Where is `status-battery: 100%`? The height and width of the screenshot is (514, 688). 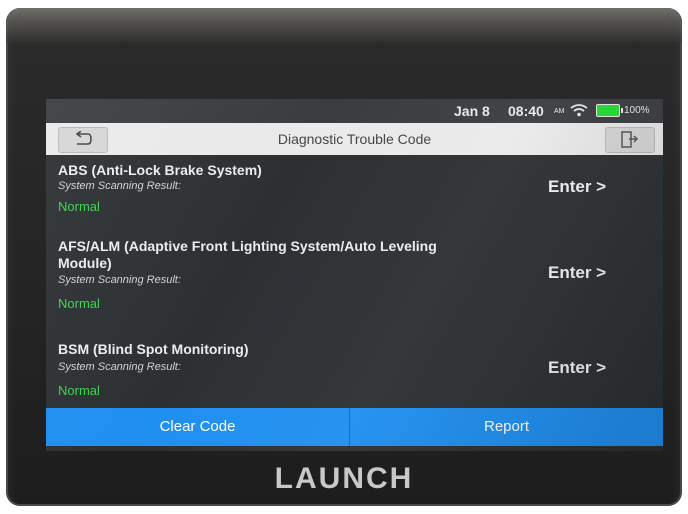 status-battery: 100% is located at coordinates (637, 110).